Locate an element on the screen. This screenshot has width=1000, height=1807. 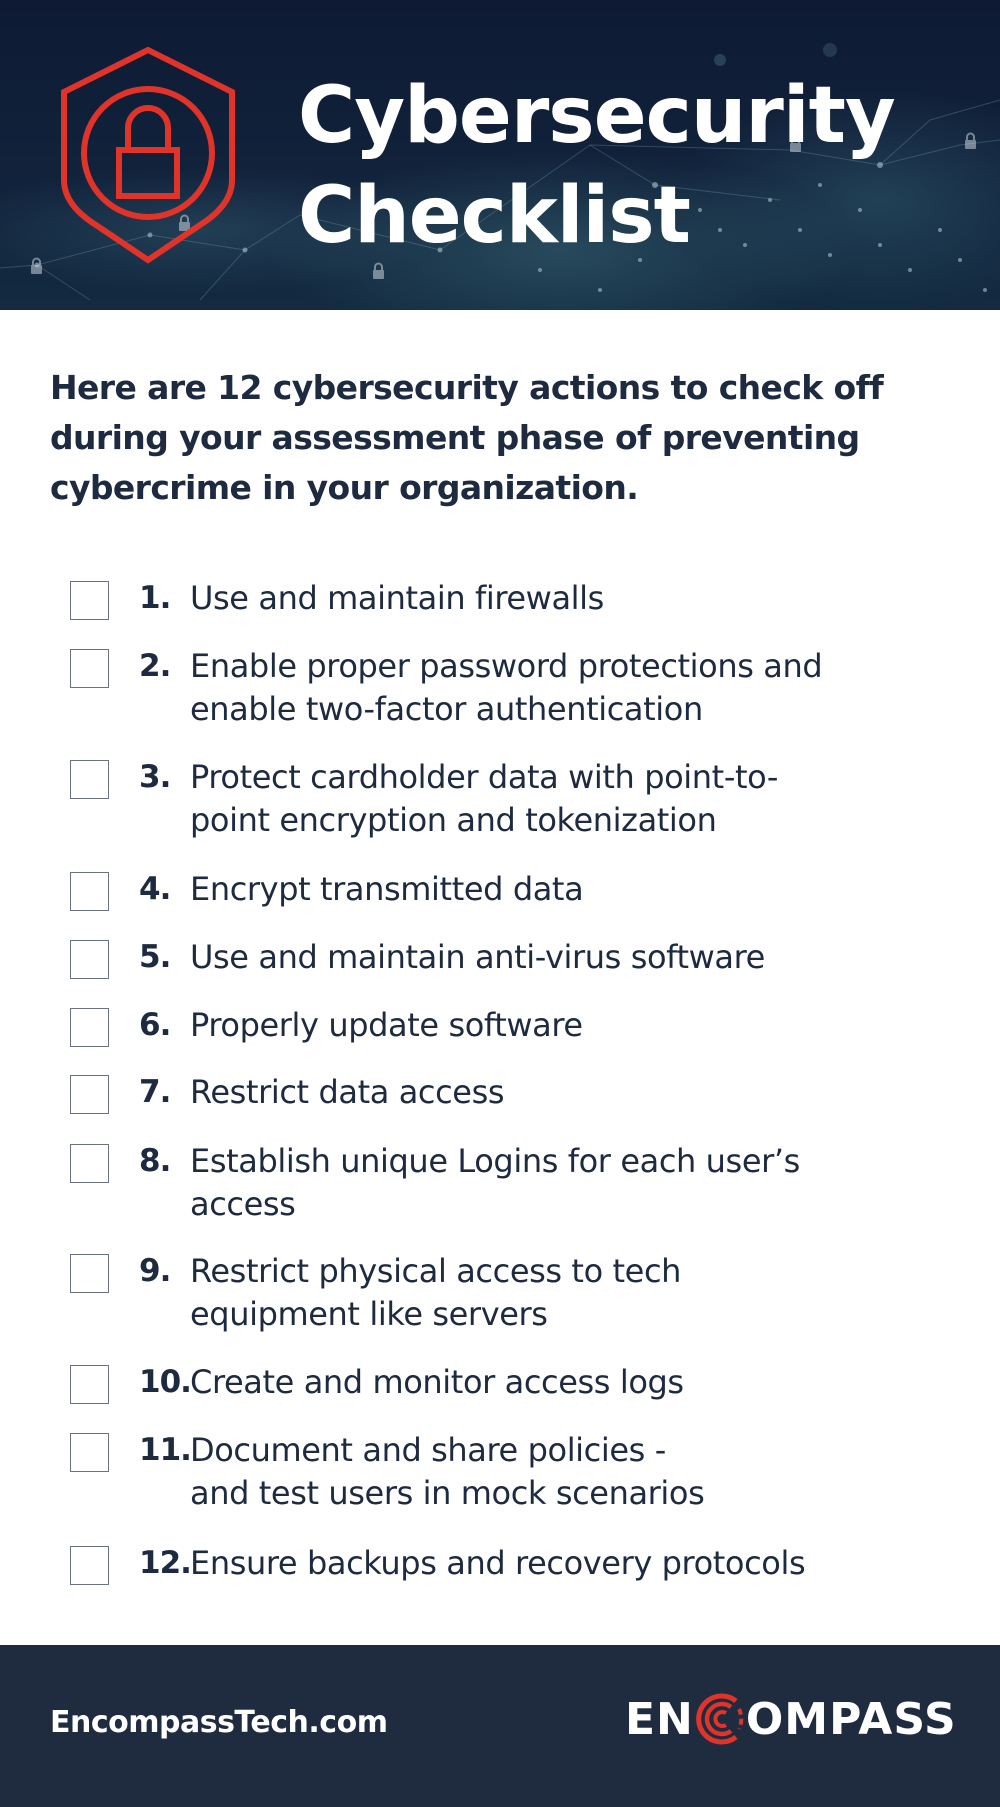
item-text: Properly update software is located at coordinates (386, 1025).